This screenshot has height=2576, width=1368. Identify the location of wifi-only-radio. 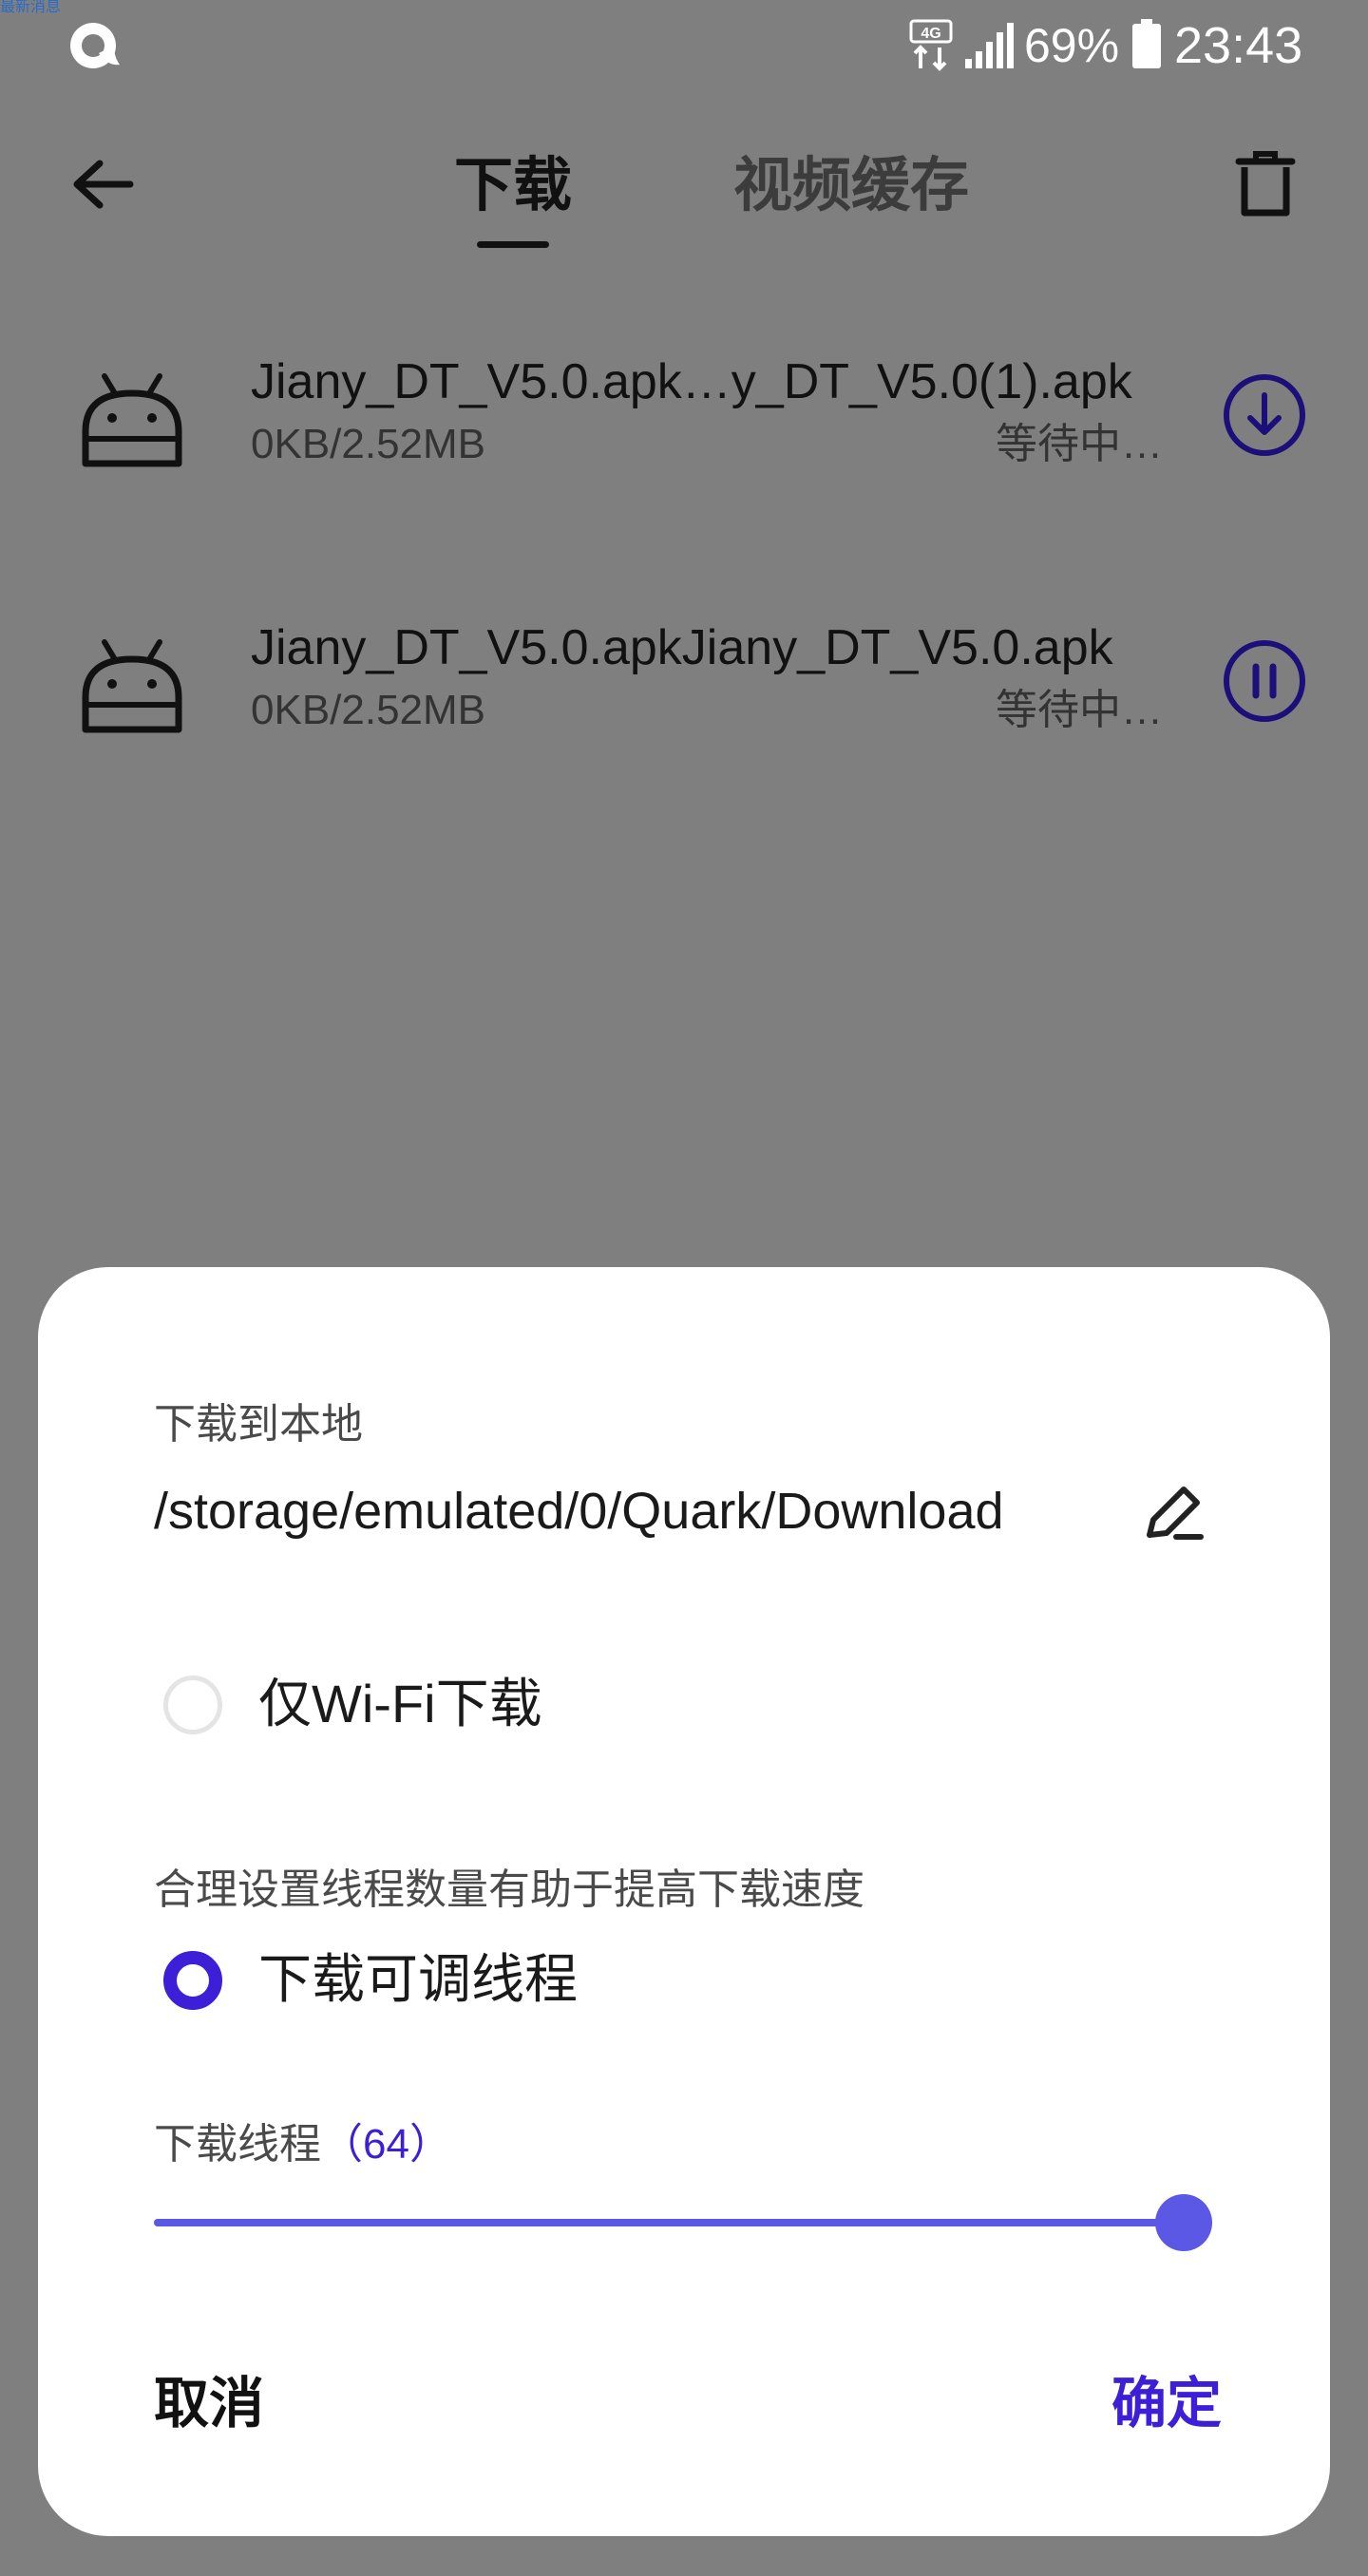
(192, 1705).